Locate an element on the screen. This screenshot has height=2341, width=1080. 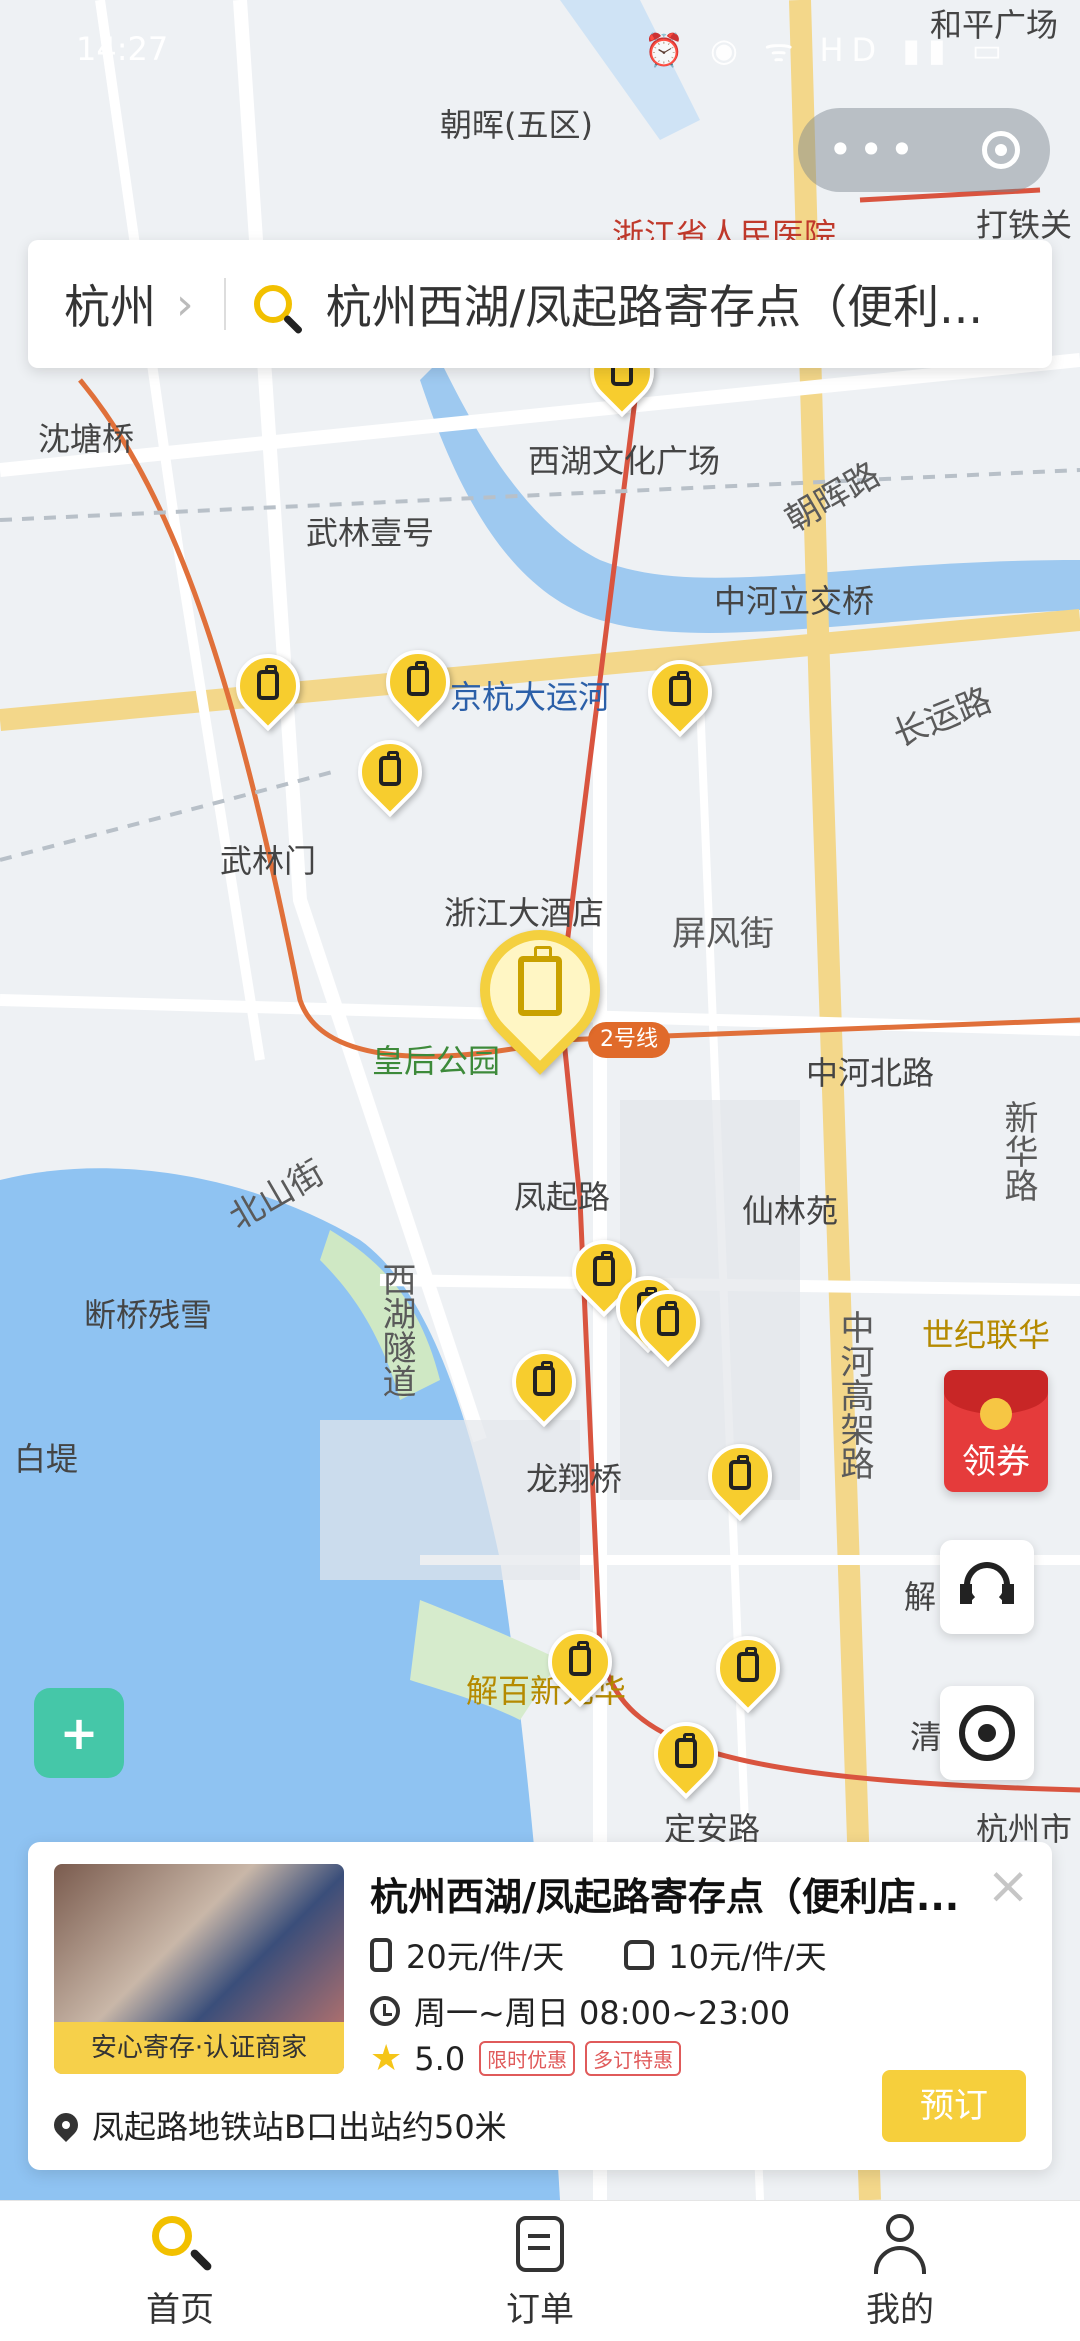
coupon-label: 领券 is located at coordinates (996, 1462).